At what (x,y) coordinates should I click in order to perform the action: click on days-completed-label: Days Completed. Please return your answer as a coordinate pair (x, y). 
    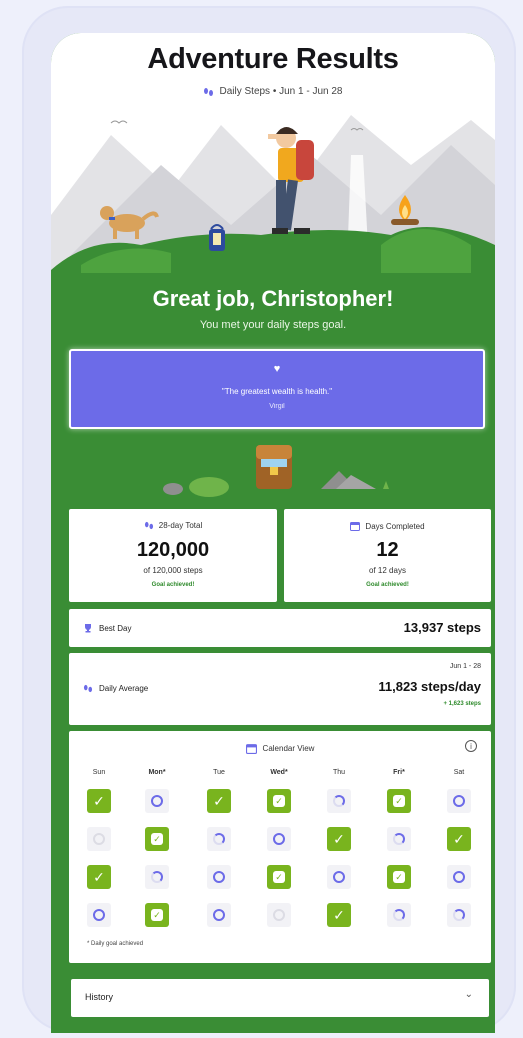
    Looking at the image, I should click on (395, 526).